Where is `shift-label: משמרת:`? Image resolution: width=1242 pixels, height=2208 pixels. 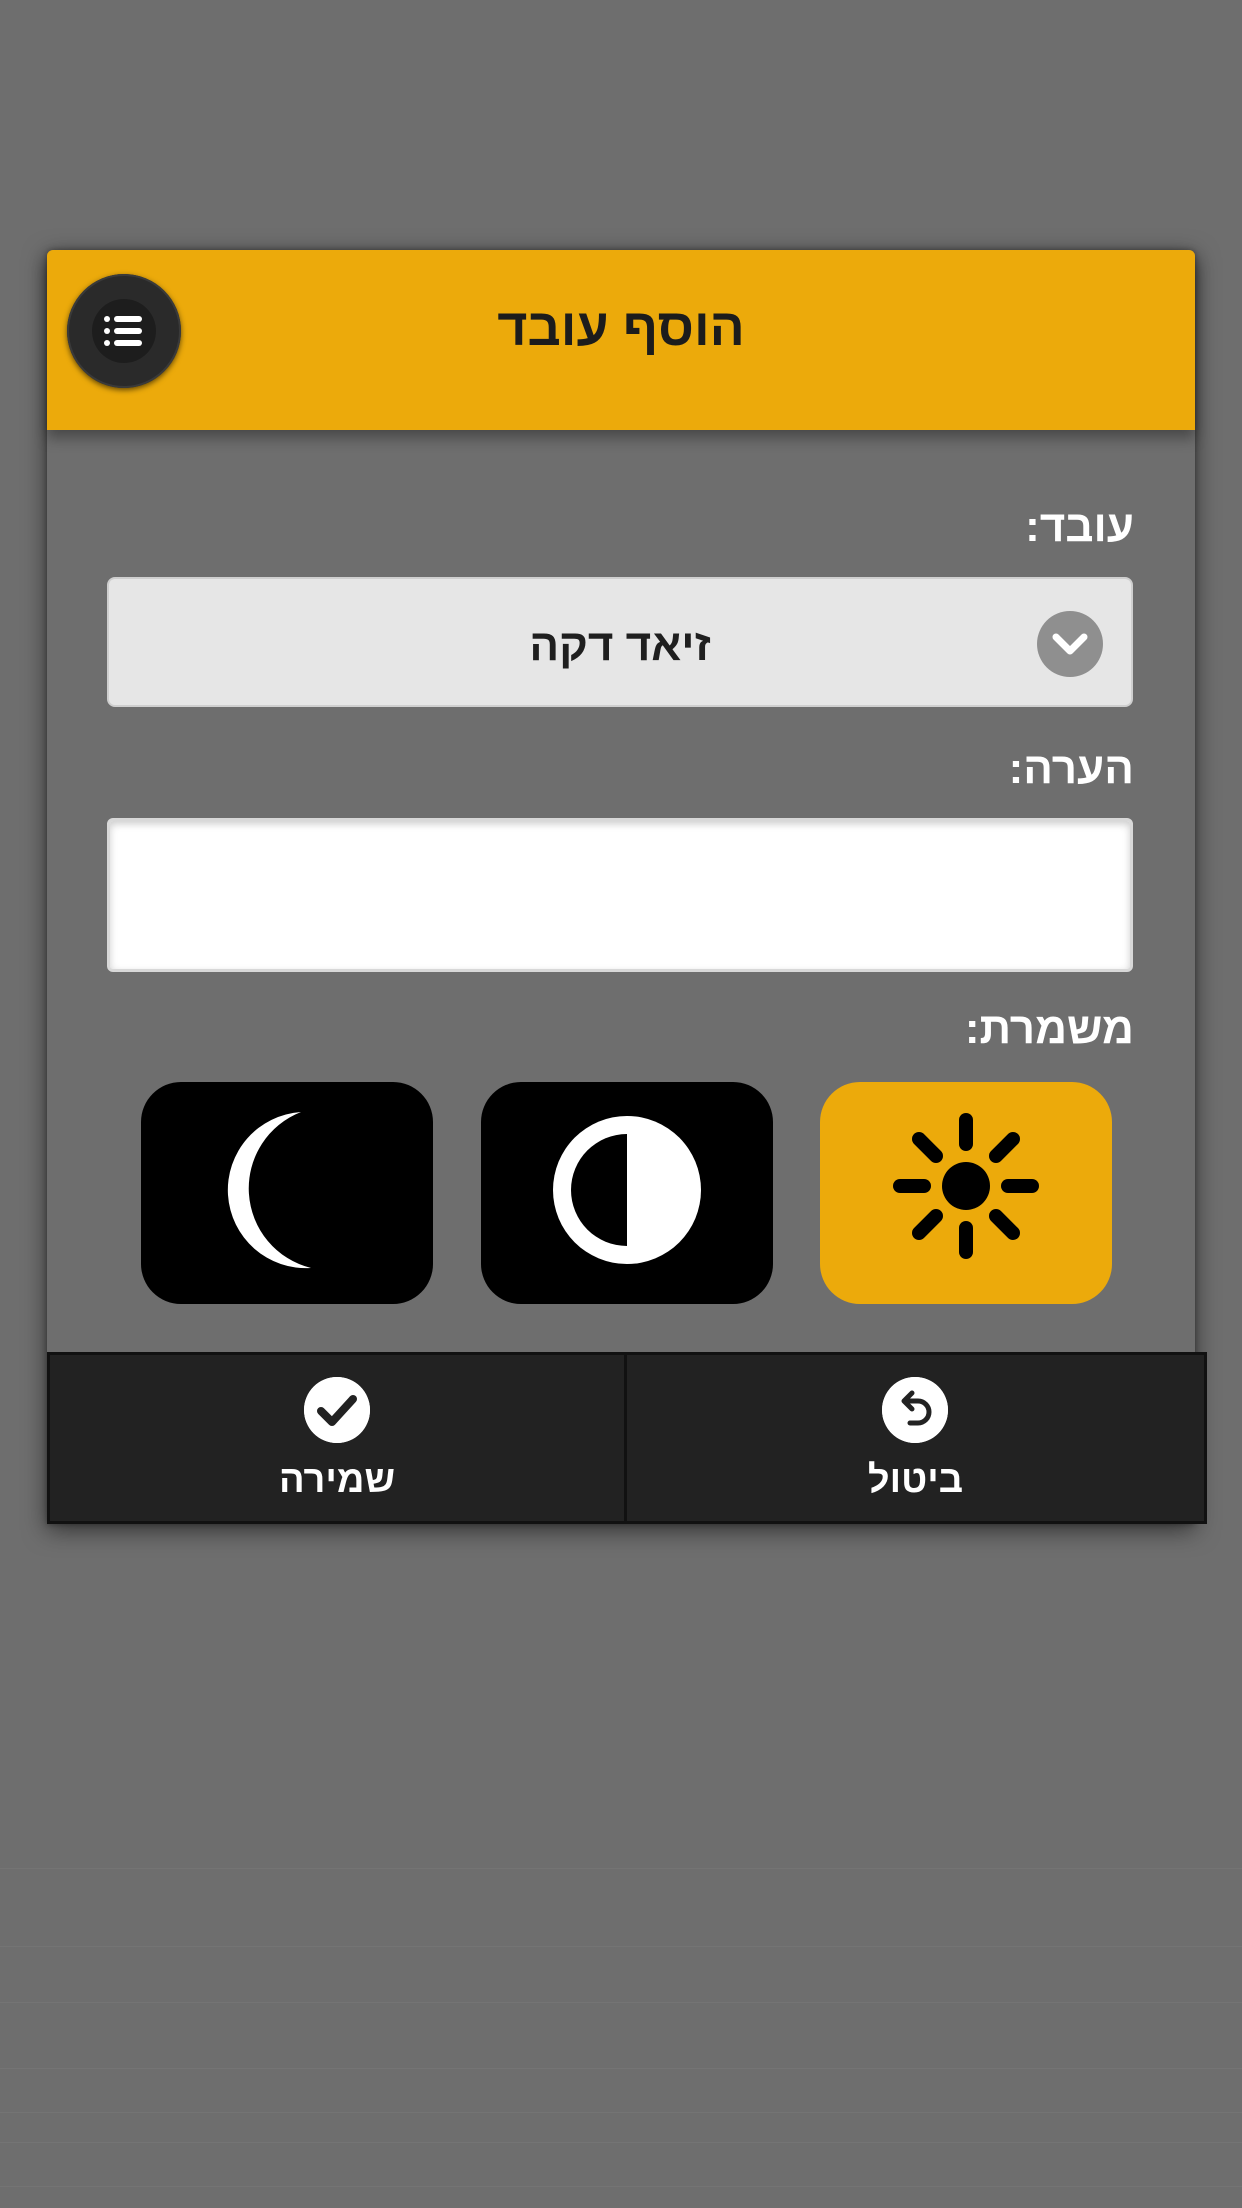 shift-label: משמרת: is located at coordinates (1049, 1028).